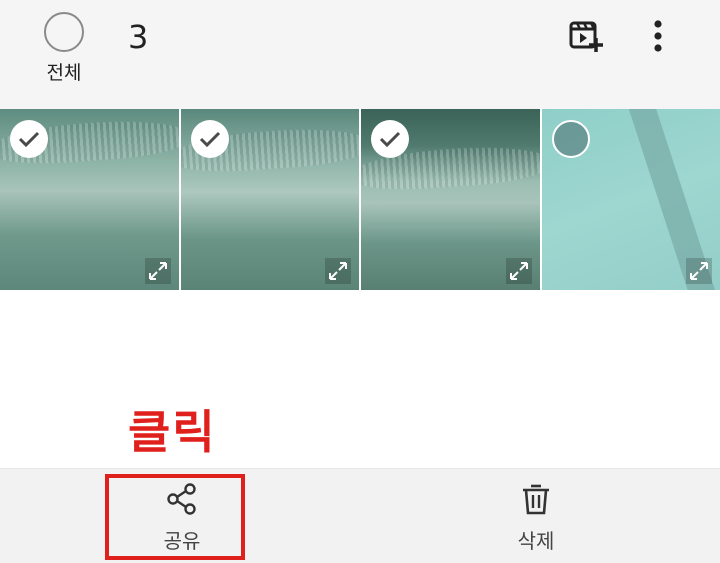 This screenshot has width=720, height=563. I want to click on select-all-toggle: 전체, so click(64, 48).